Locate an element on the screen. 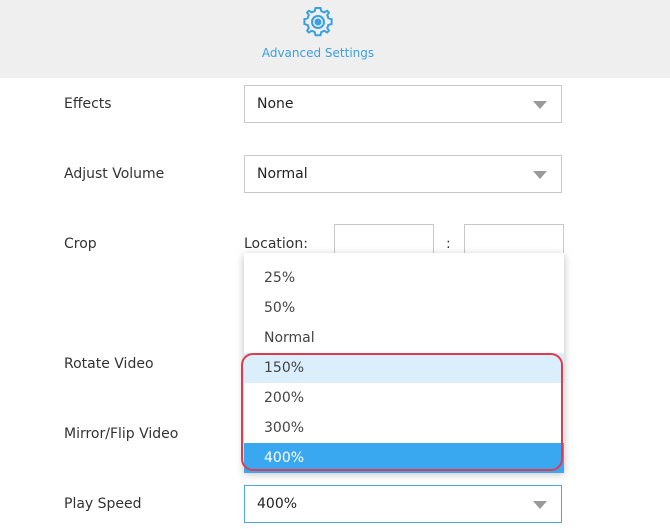 This screenshot has width=670, height=529. crop-label: Crop is located at coordinates (80, 244).